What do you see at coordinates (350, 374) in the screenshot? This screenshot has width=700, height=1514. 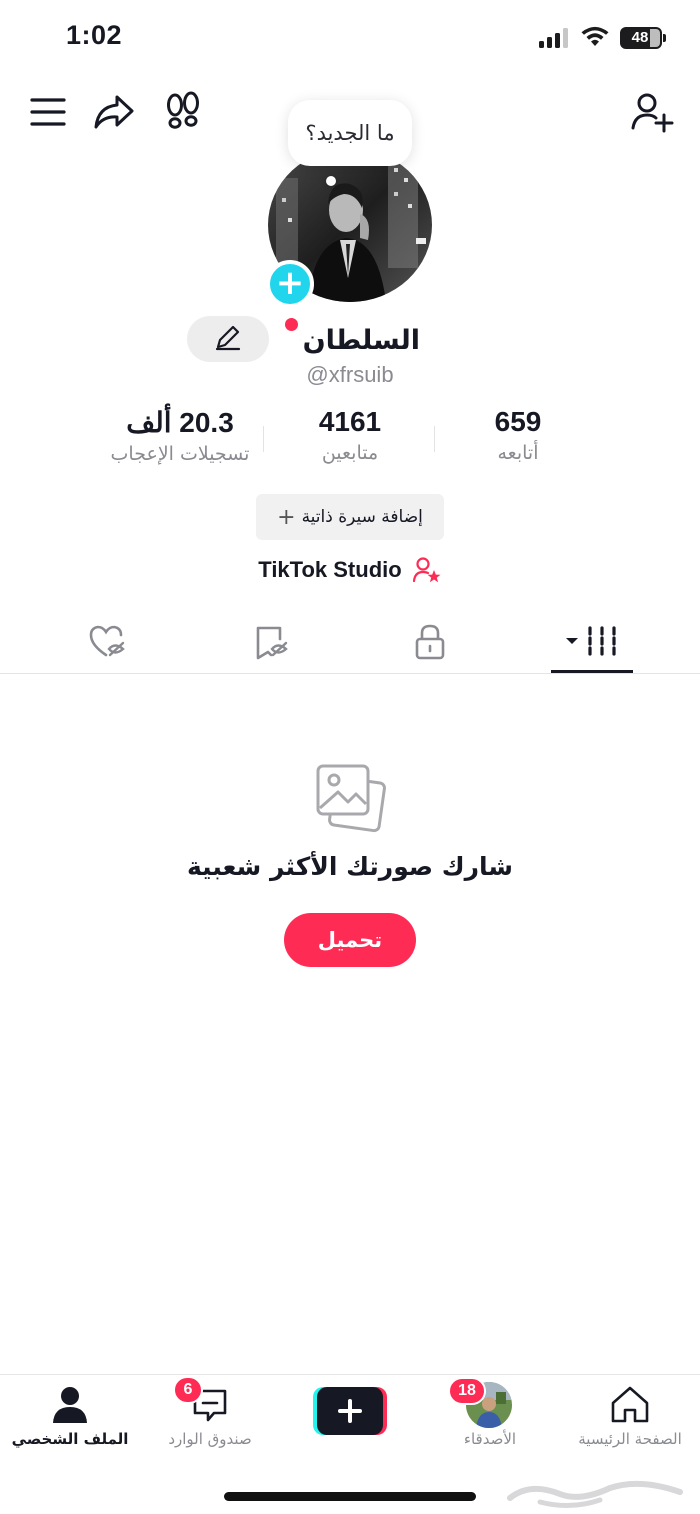 I see `username: @xfrsuib` at bounding box center [350, 374].